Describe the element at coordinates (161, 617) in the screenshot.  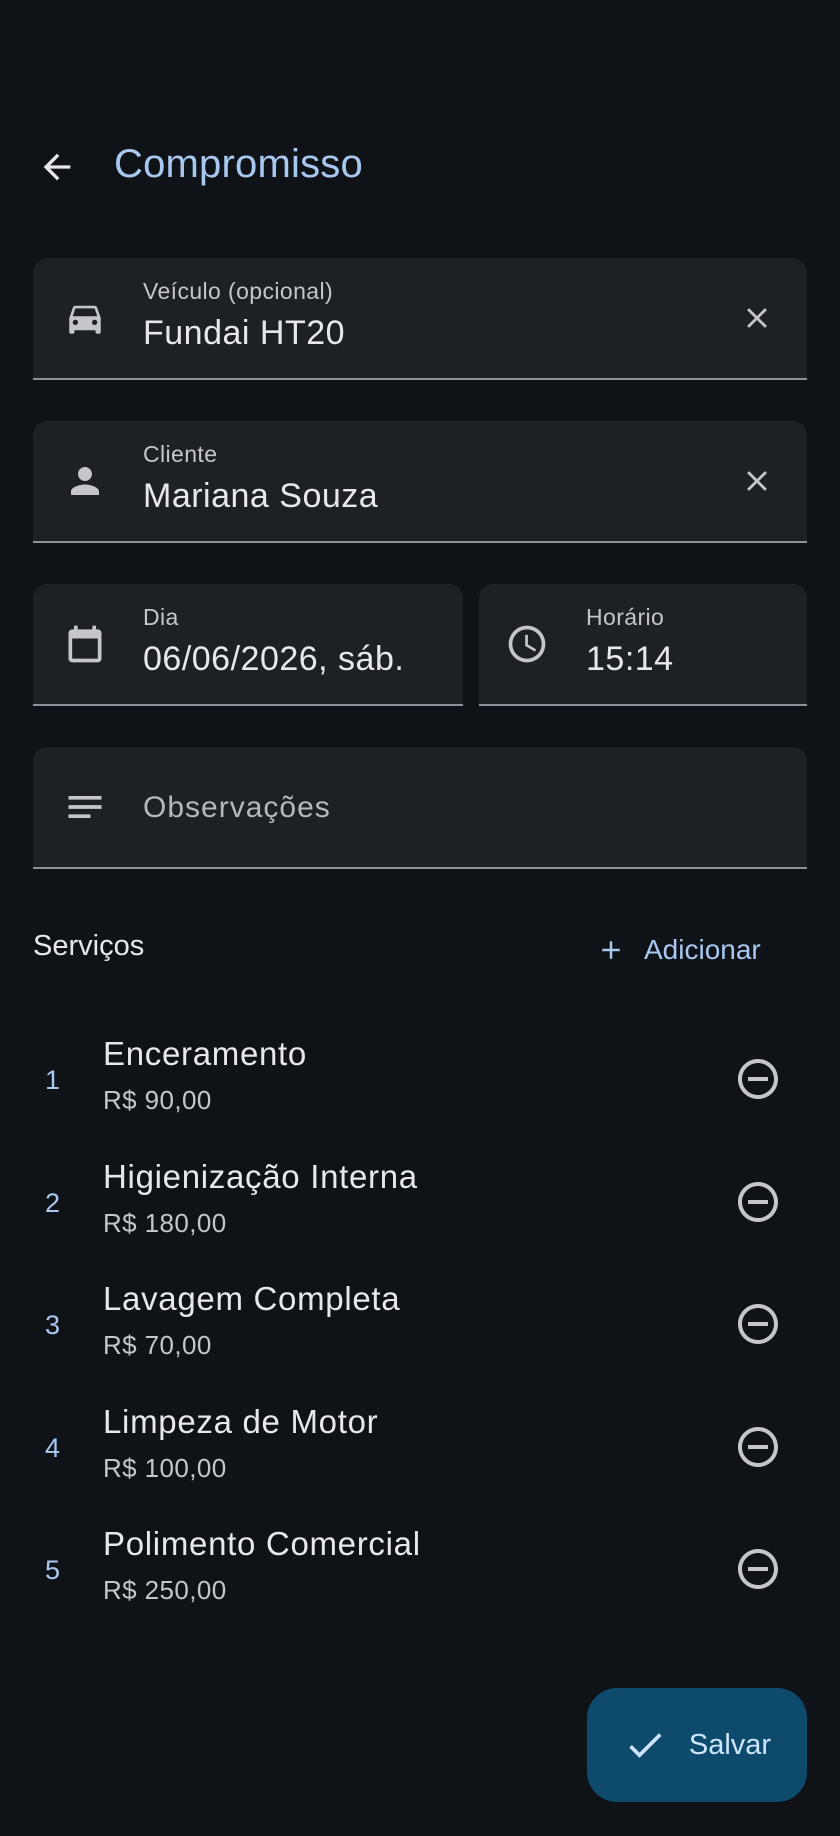
I see `date-label: Dia` at that location.